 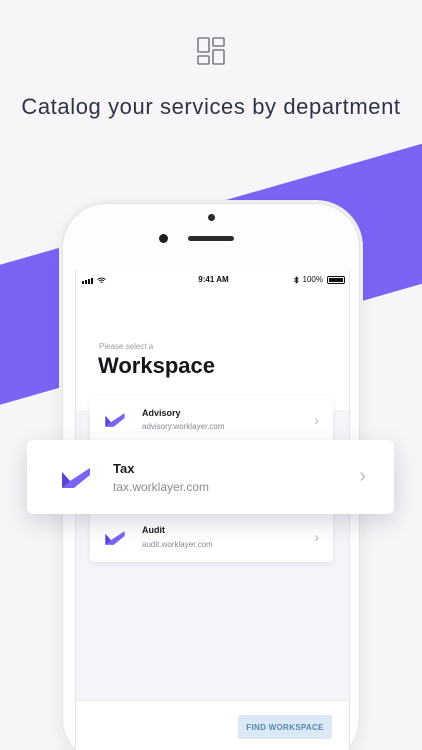 What do you see at coordinates (336, 279) in the screenshot?
I see `battery-icon` at bounding box center [336, 279].